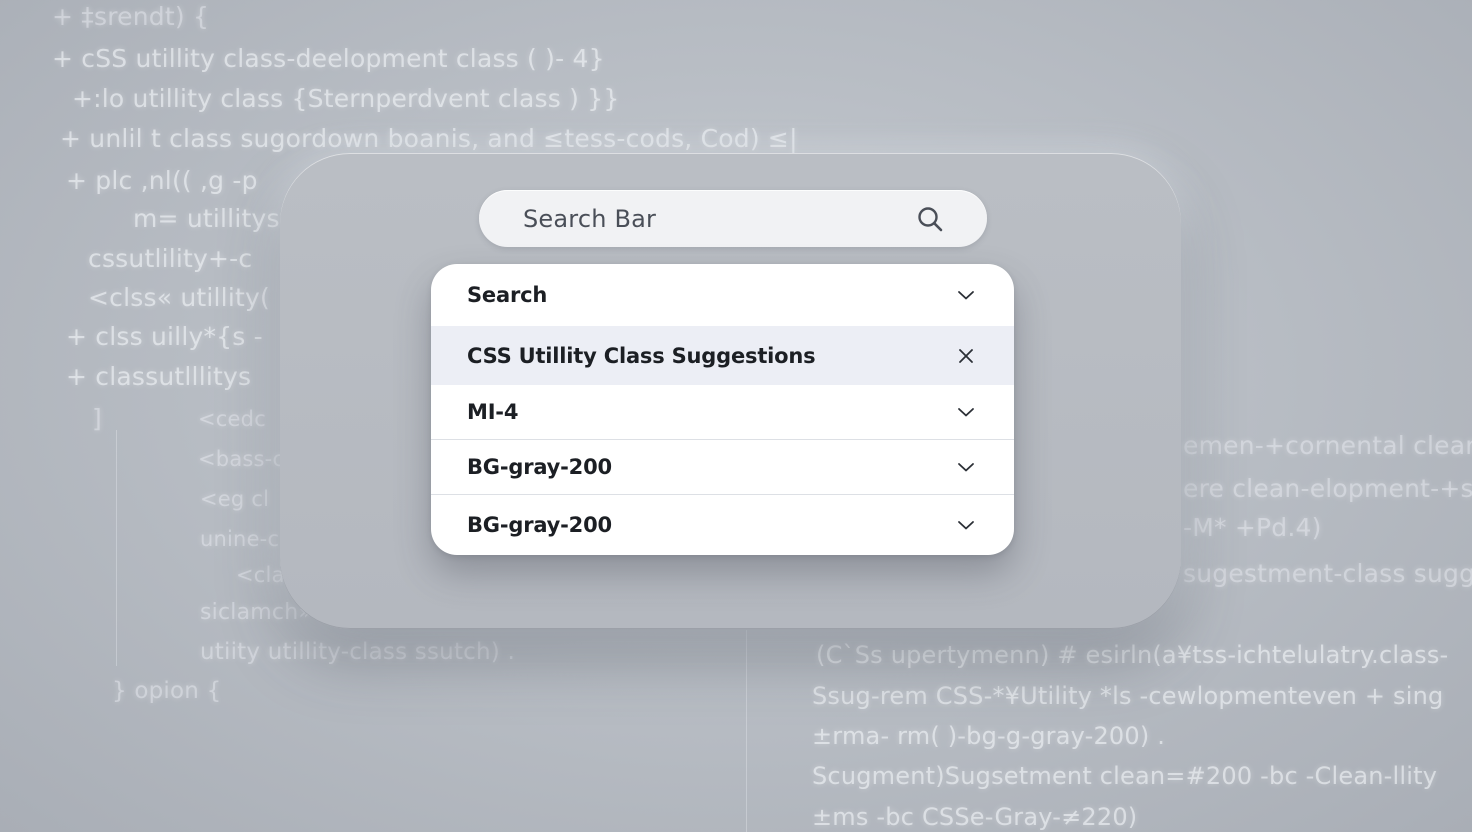 This screenshot has width=1472, height=832. Describe the element at coordinates (989, 736) in the screenshot. I see `code-line: ±rma- rm( )-bg-g-gray-200) .` at that location.